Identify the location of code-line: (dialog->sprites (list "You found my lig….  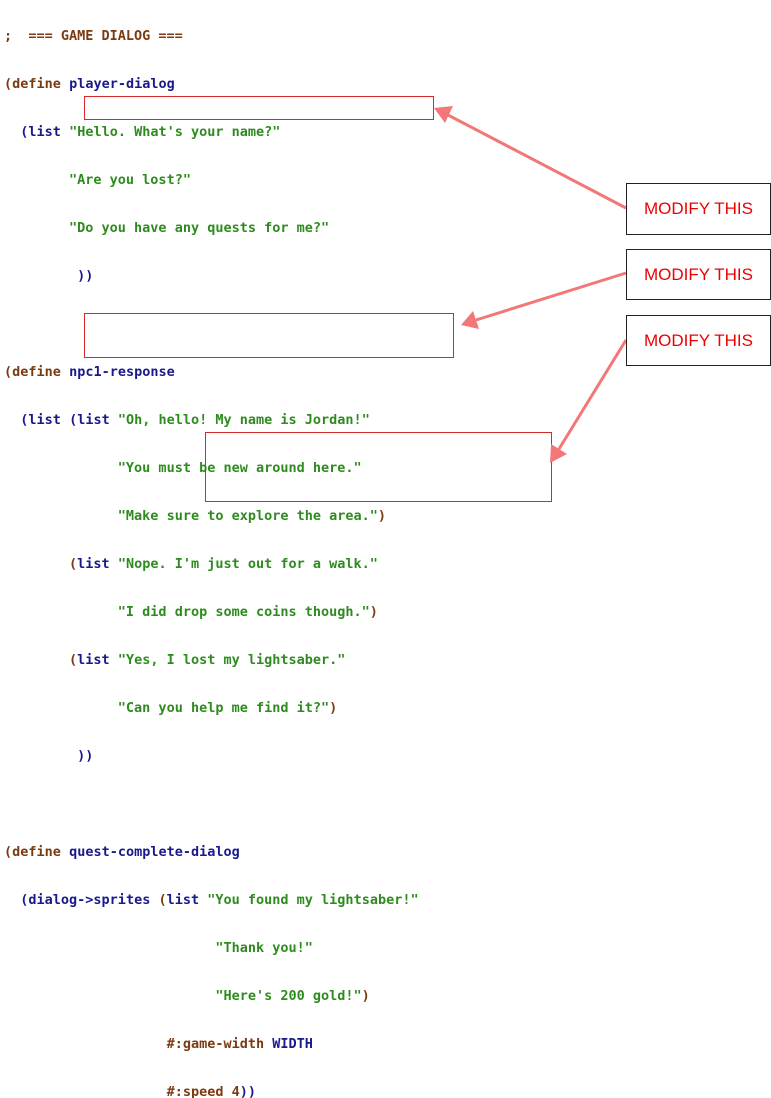
(219, 900).